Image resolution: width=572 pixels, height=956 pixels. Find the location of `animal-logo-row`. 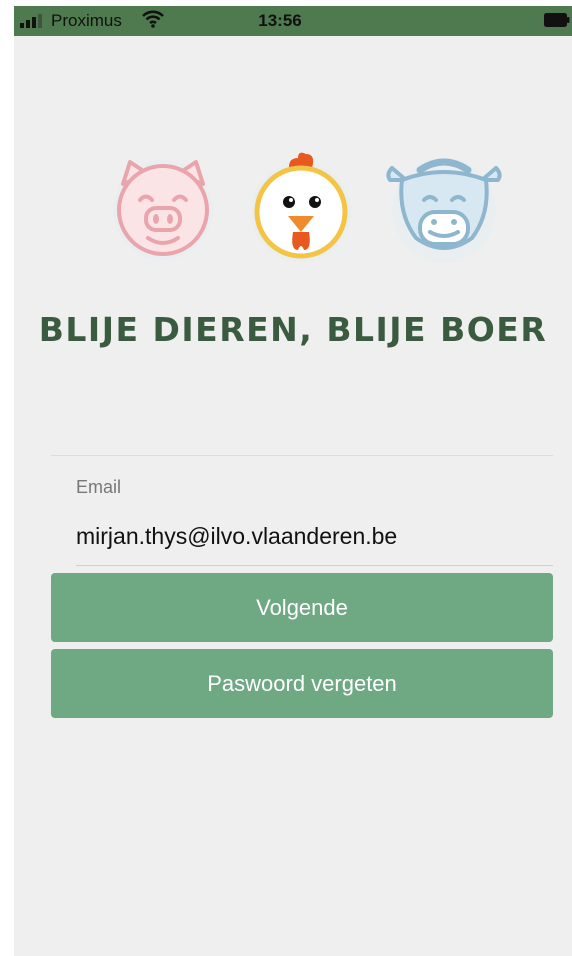

animal-logo-row is located at coordinates (293, 209).